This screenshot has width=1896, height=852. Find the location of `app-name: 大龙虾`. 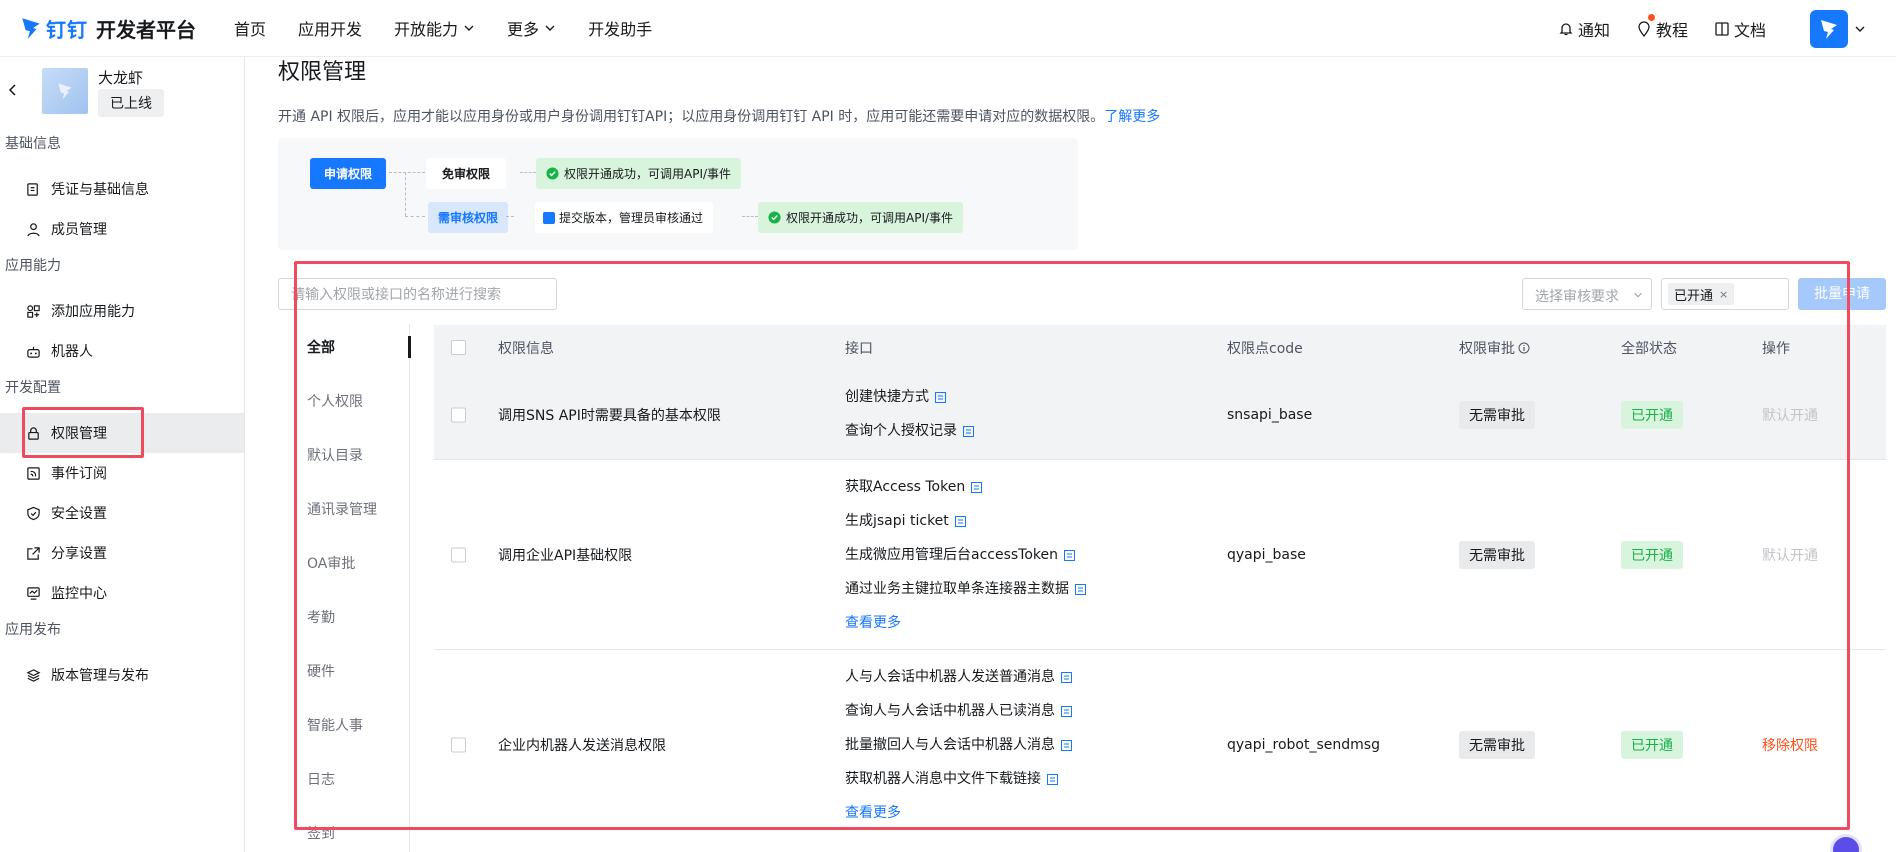

app-name: 大龙虾 is located at coordinates (121, 78).